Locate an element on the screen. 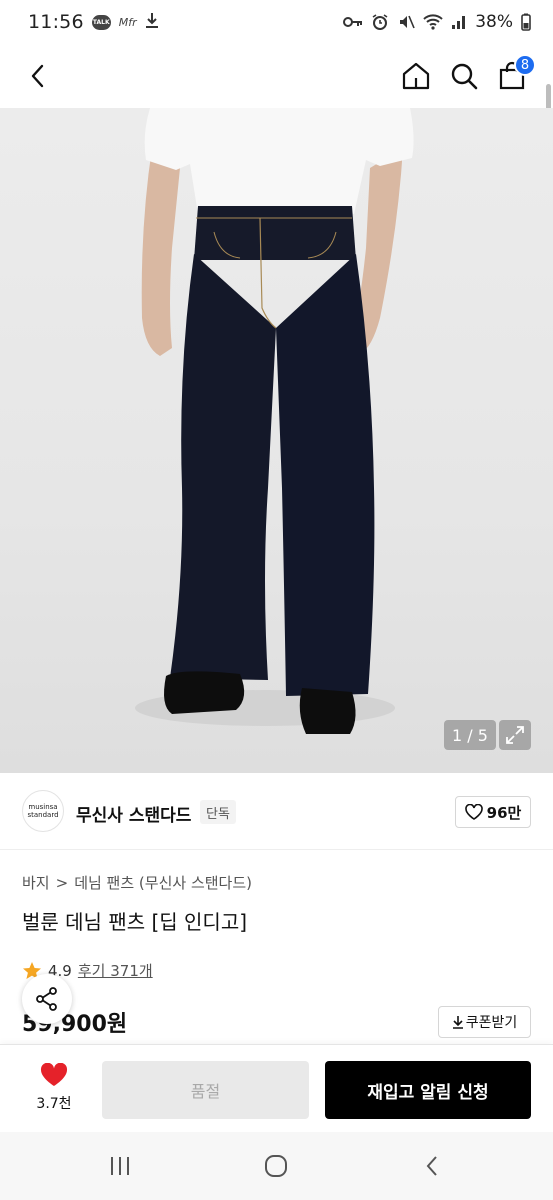 This screenshot has height=1200, width=553. expand-image-button is located at coordinates (515, 735).